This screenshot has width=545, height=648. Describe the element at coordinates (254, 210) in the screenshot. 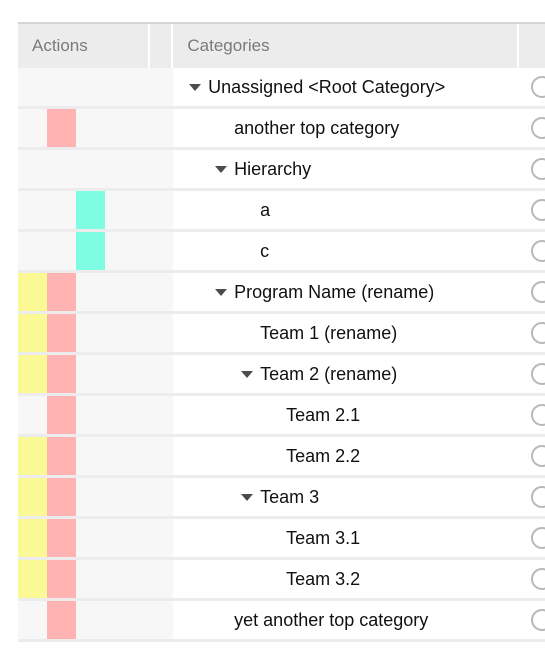

I see `tree-node: a` at that location.